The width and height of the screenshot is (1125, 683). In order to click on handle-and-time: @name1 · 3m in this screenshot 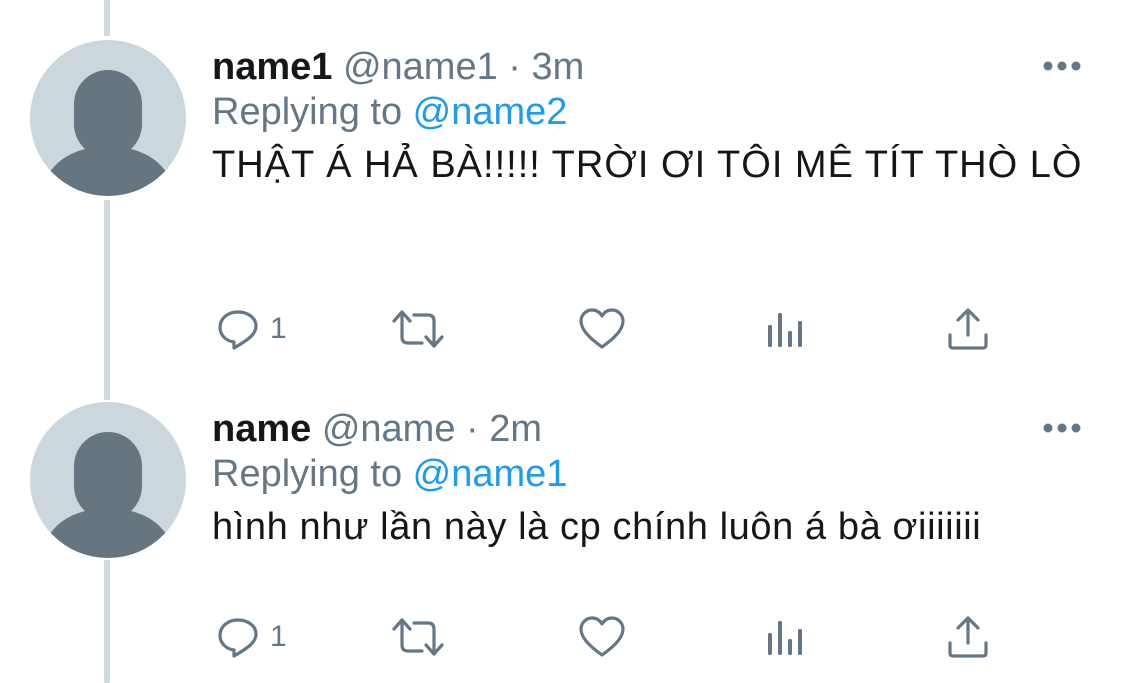, I will do `click(458, 67)`.